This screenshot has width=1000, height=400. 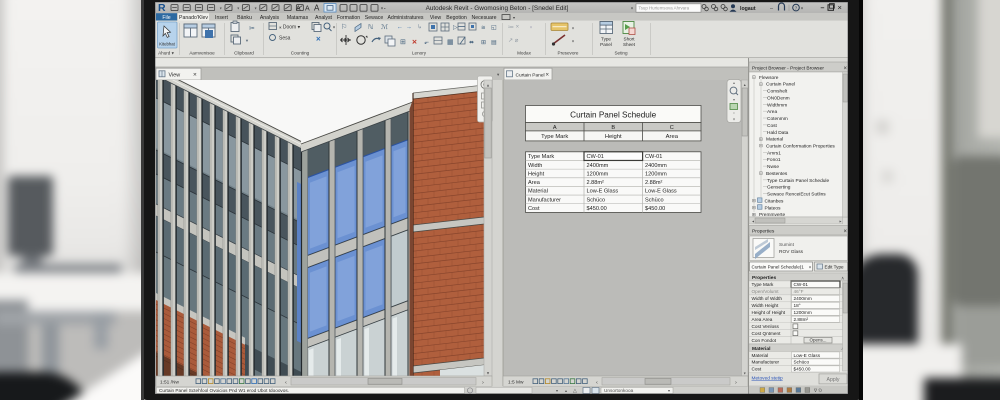 I want to click on svg-text: 18°, so click(x=797, y=305).